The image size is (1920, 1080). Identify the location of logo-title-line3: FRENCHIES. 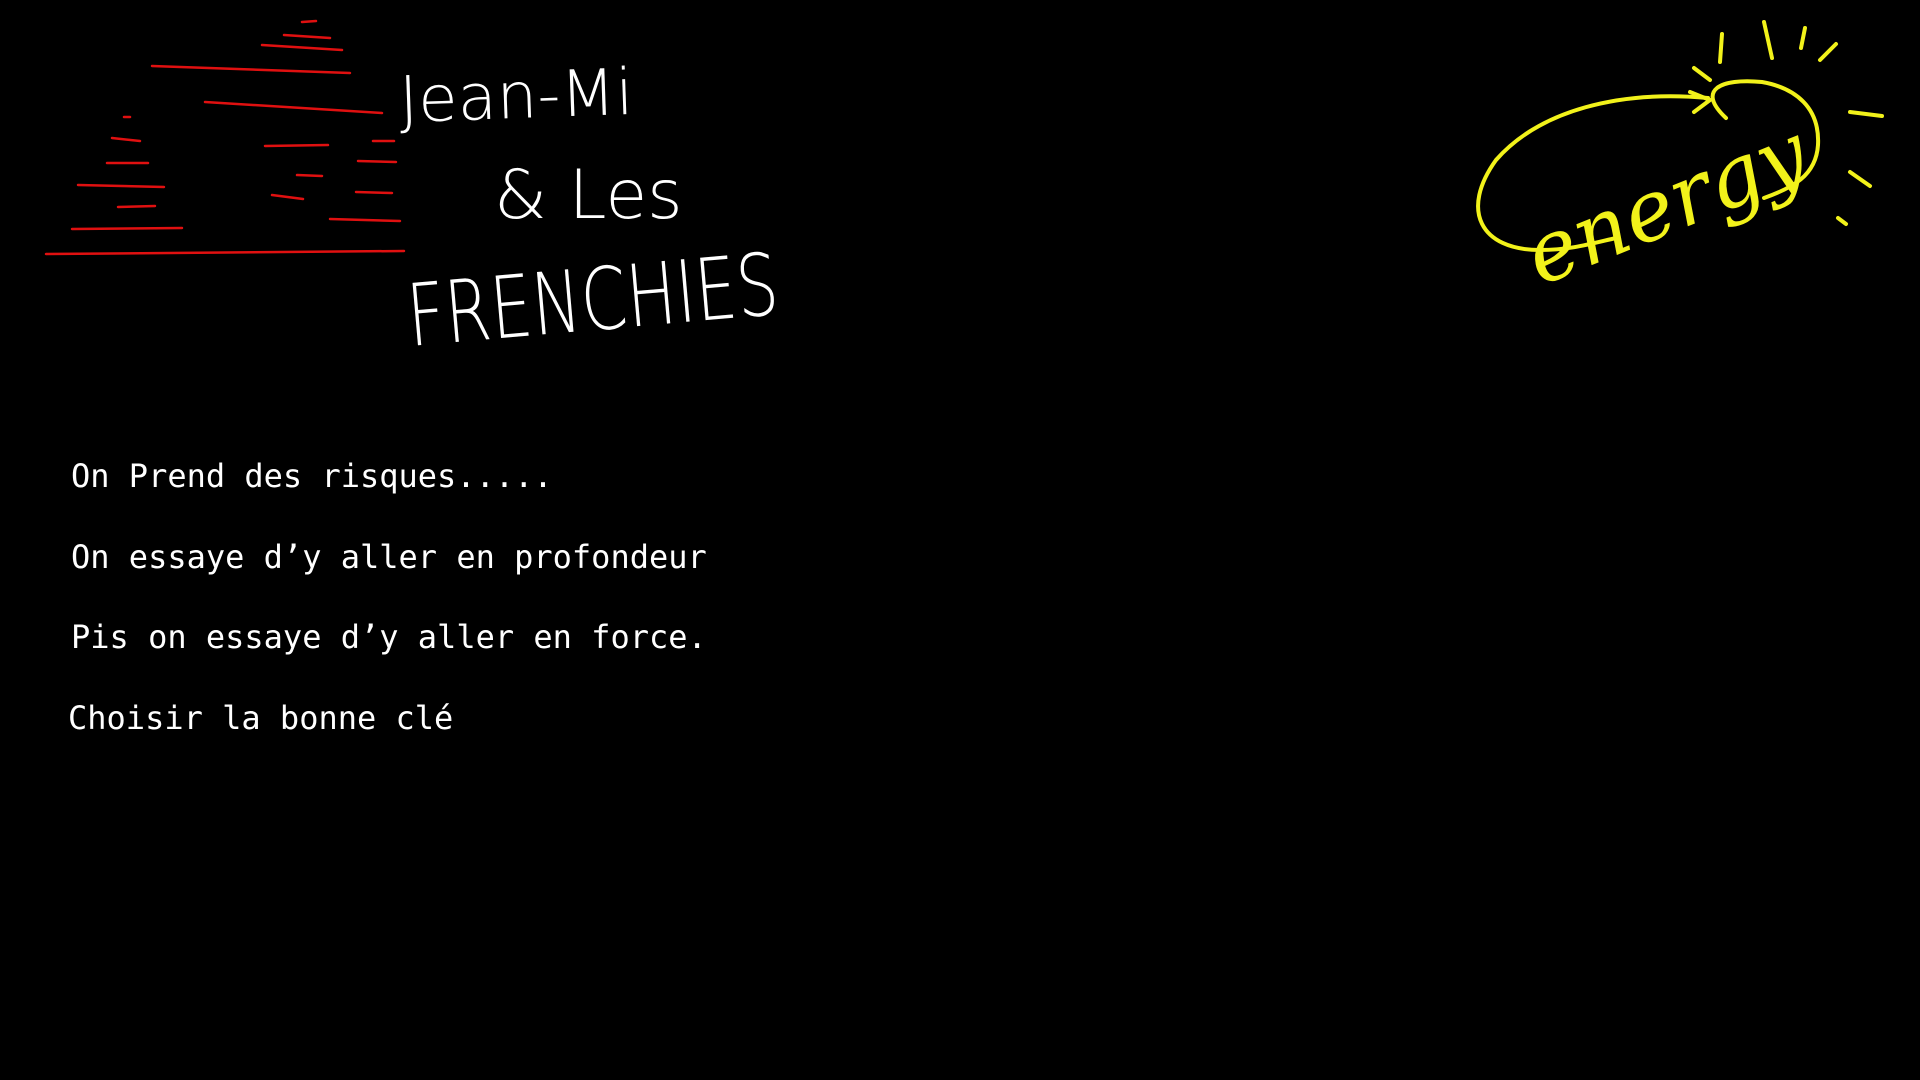
(592, 301).